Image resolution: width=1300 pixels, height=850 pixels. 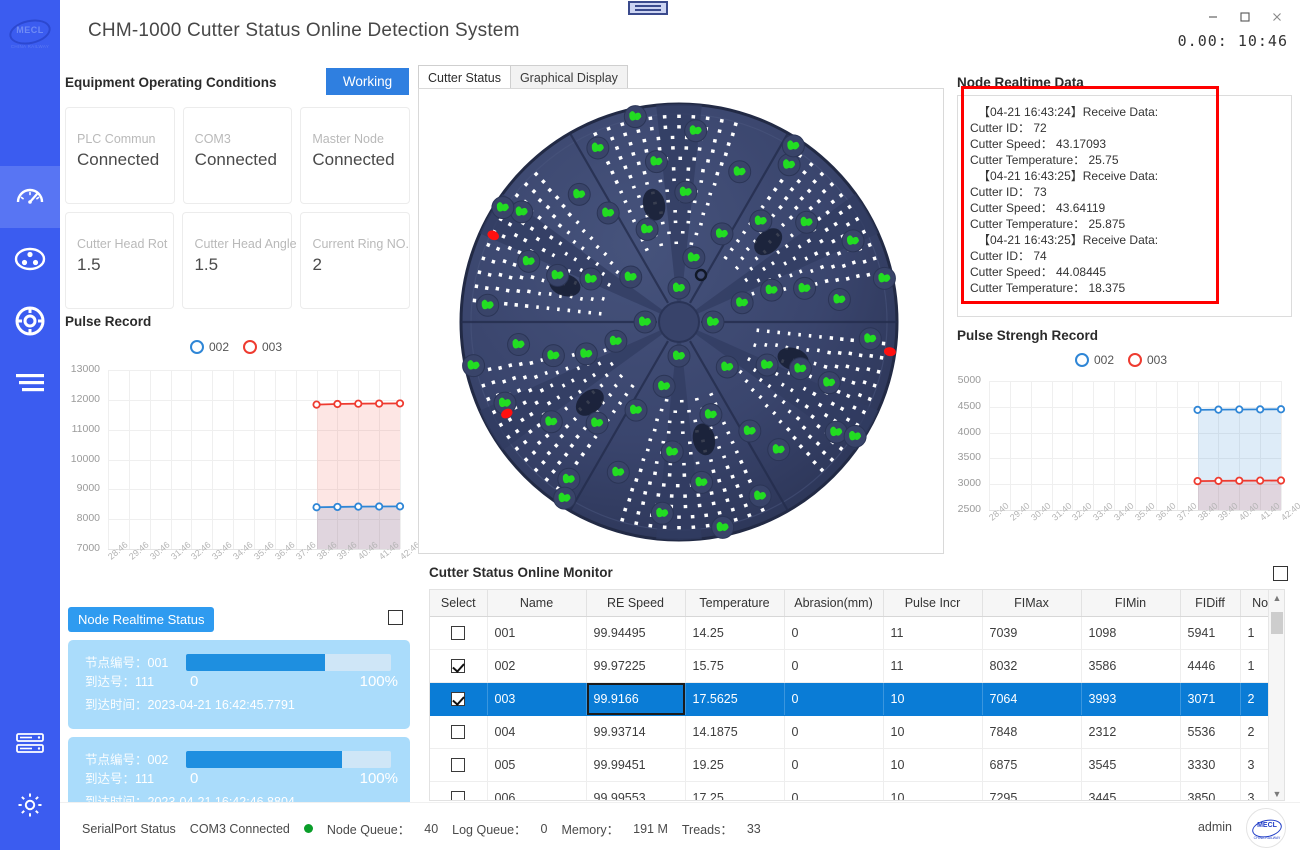 What do you see at coordinates (1210, 790) in the screenshot?
I see `table-cell: 3850` at bounding box center [1210, 790].